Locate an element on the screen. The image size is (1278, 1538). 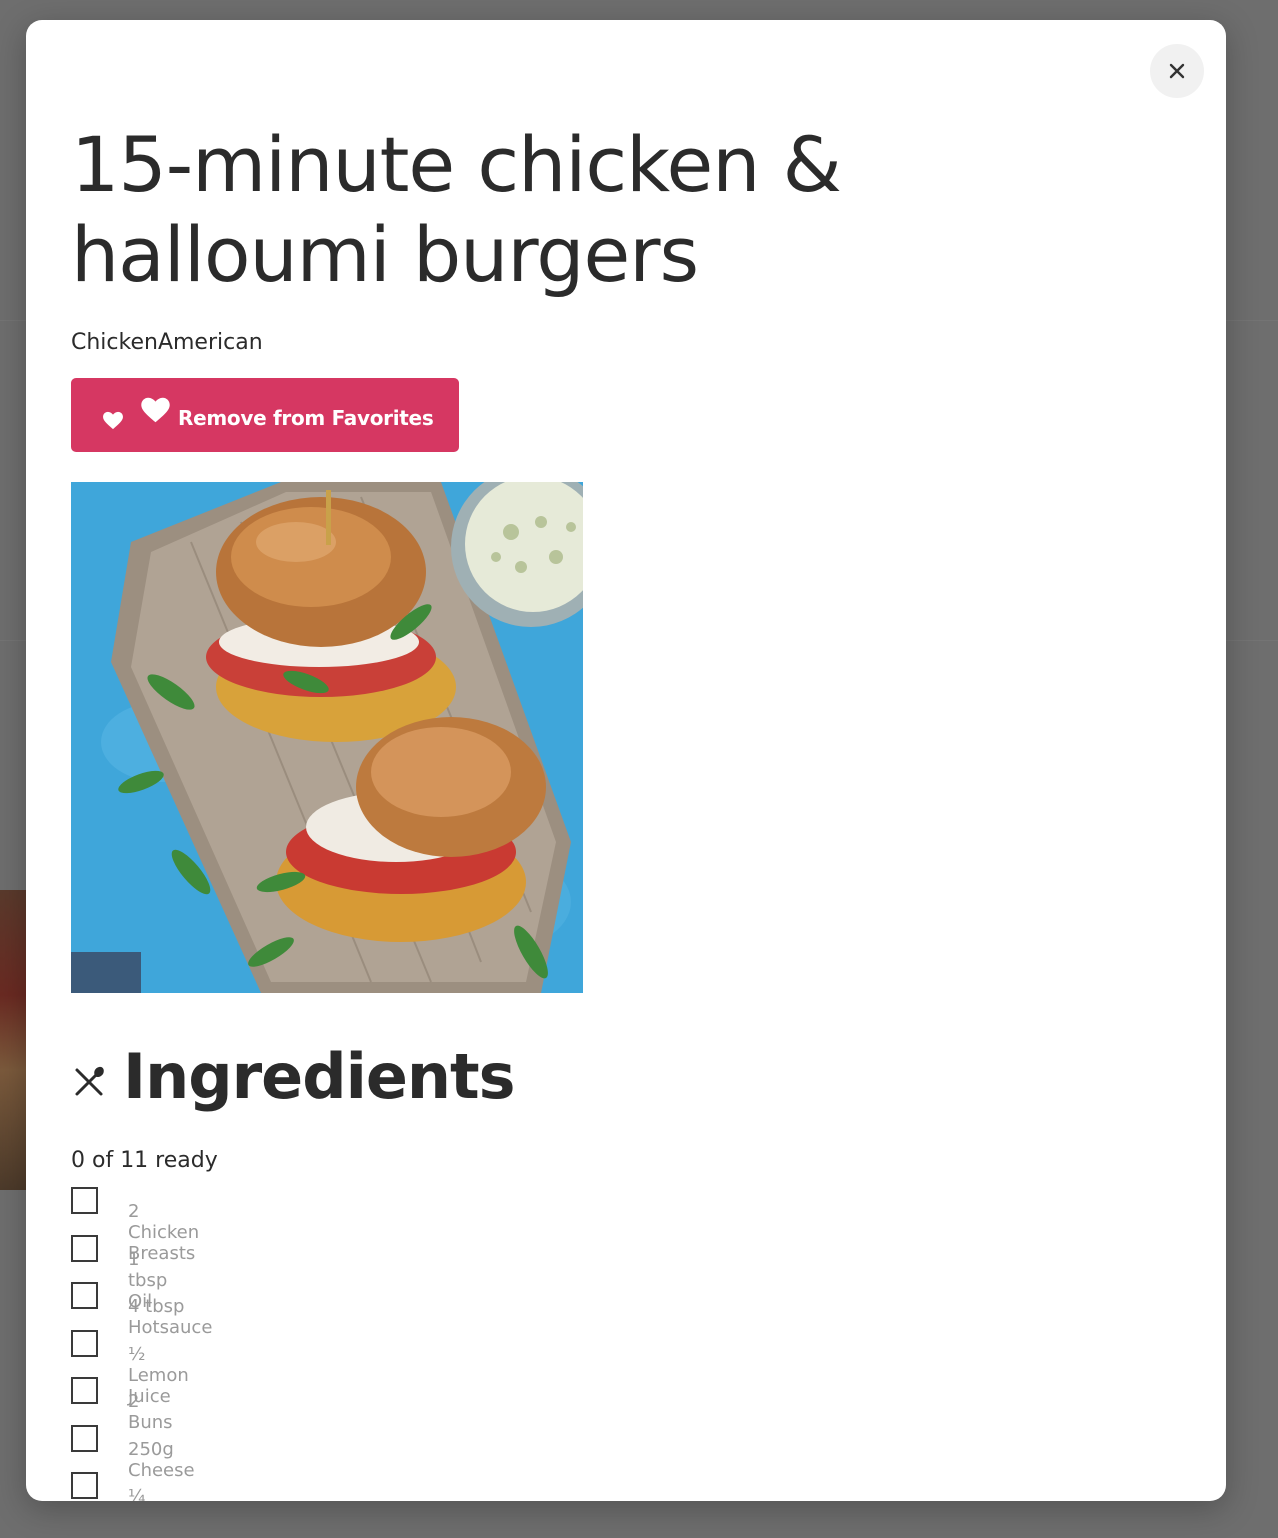
recipe-title: 15-minute chicken & halloumi burgers is located at coordinates (456, 209).